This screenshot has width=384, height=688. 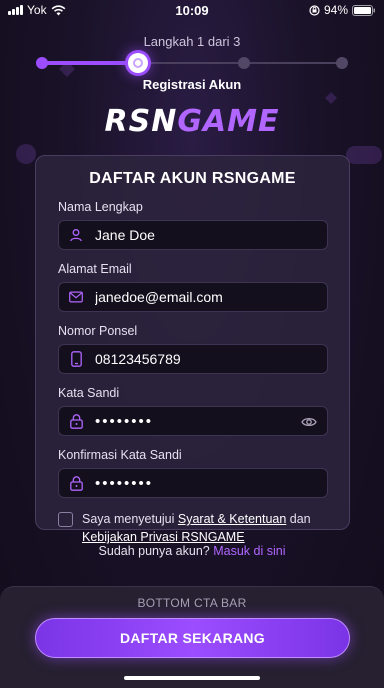 I want to click on eye-icon, so click(x=309, y=424).